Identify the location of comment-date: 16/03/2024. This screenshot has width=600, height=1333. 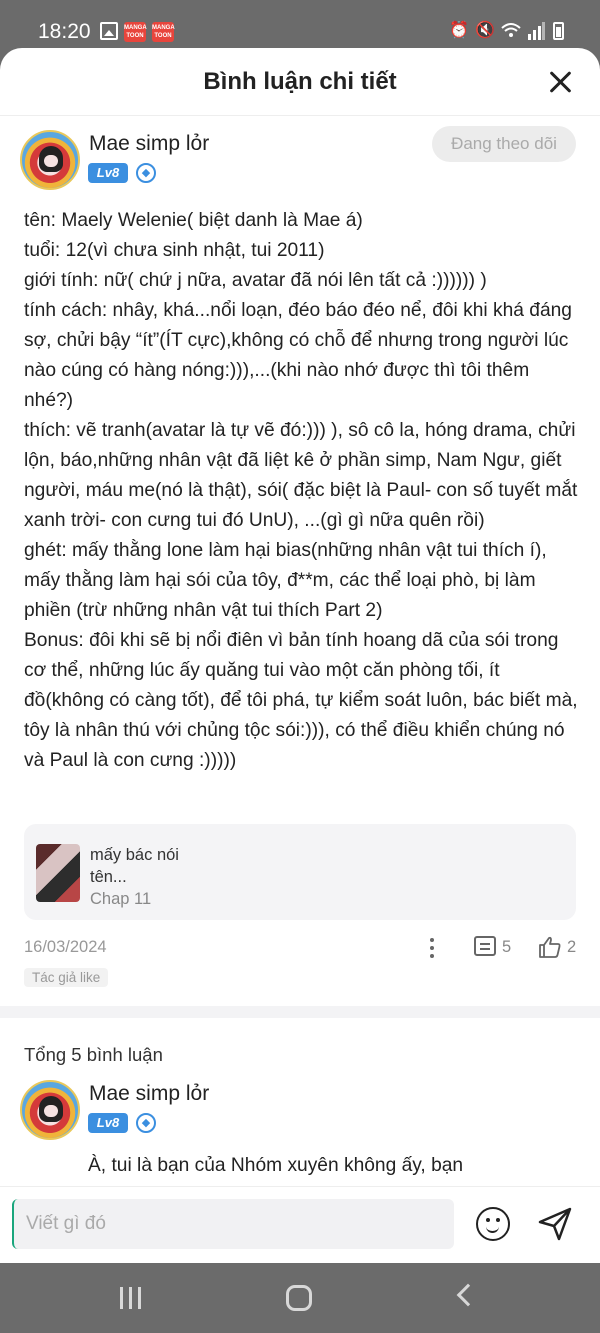
(65, 947).